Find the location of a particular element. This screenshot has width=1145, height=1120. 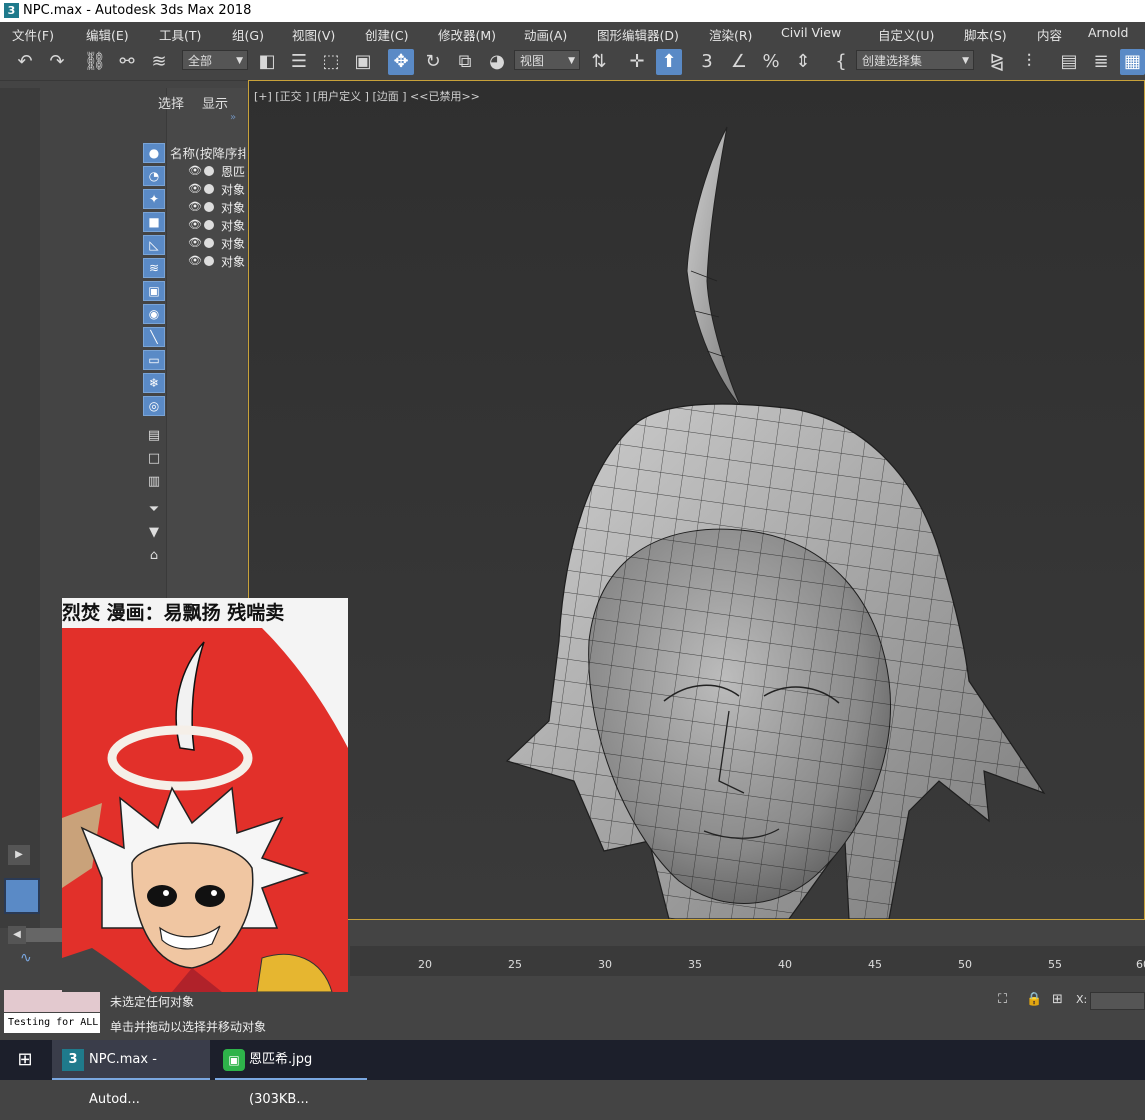

time-prev-icon: ◀ is located at coordinates (17, 935).